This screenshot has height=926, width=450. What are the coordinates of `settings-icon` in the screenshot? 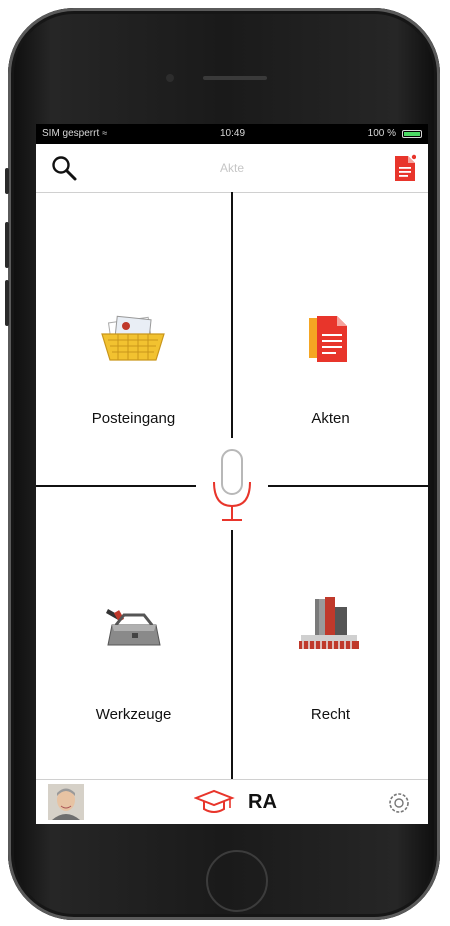 It's located at (399, 803).